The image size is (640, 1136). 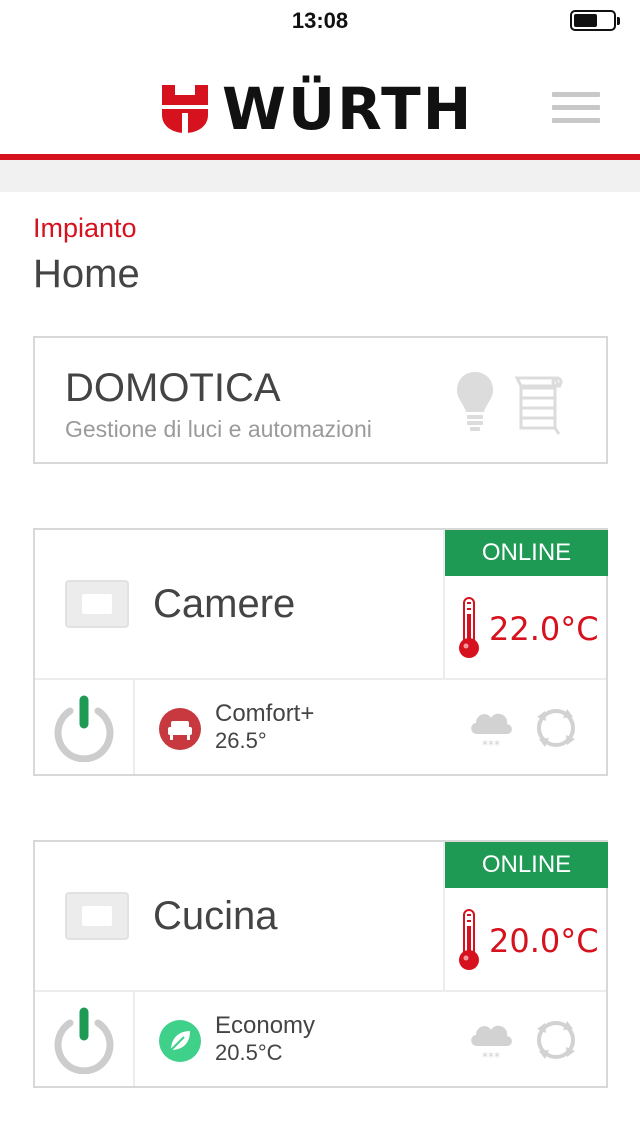 What do you see at coordinates (320, 1039) in the screenshot?
I see `zone-controls: Economy 20.5°C ***` at bounding box center [320, 1039].